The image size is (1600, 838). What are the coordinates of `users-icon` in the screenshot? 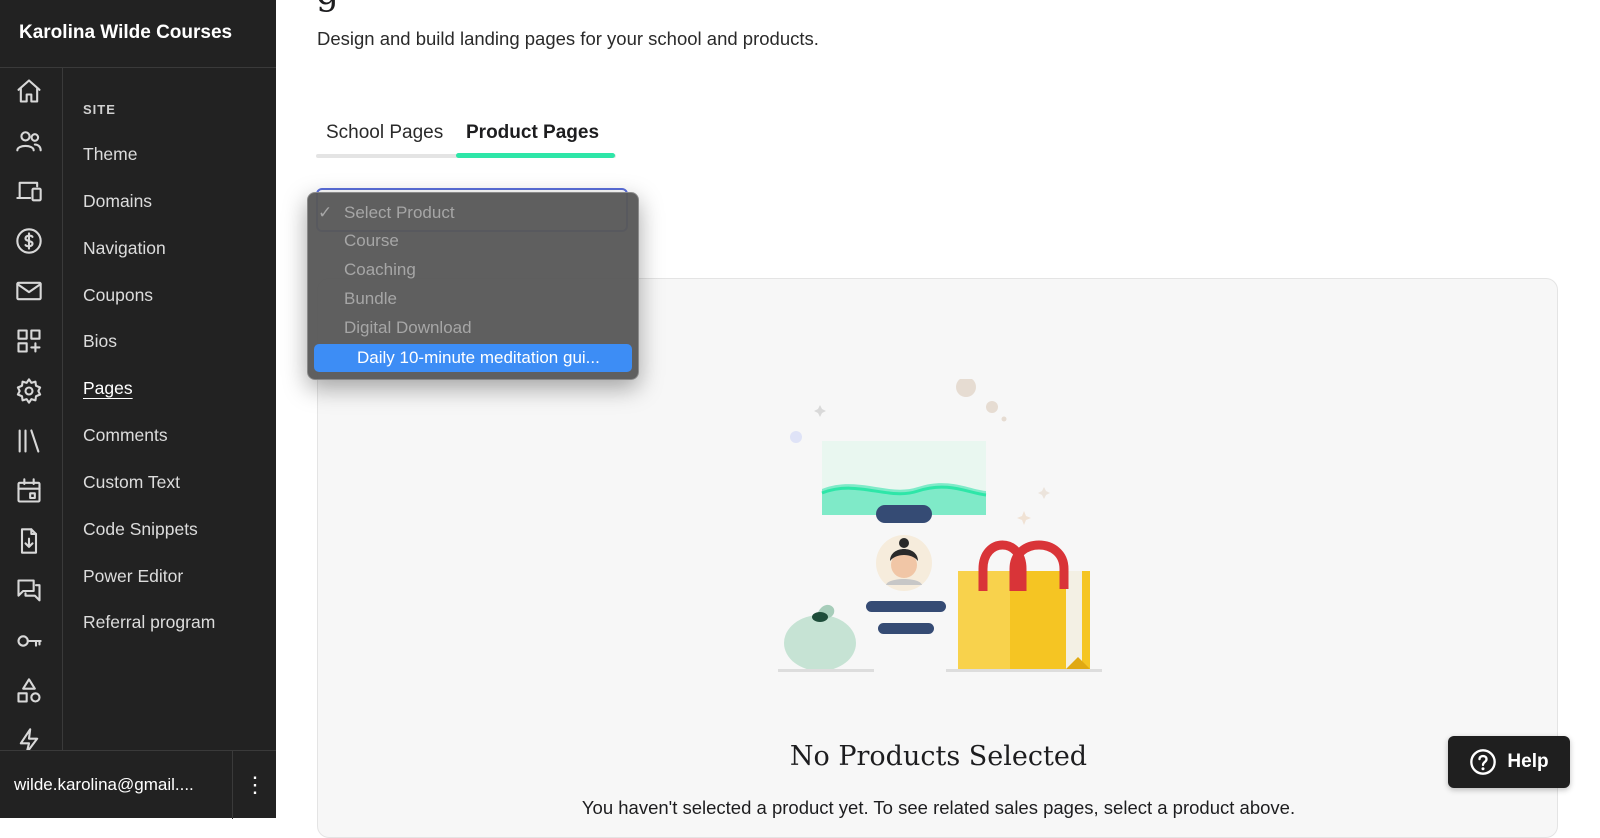 It's located at (29, 141).